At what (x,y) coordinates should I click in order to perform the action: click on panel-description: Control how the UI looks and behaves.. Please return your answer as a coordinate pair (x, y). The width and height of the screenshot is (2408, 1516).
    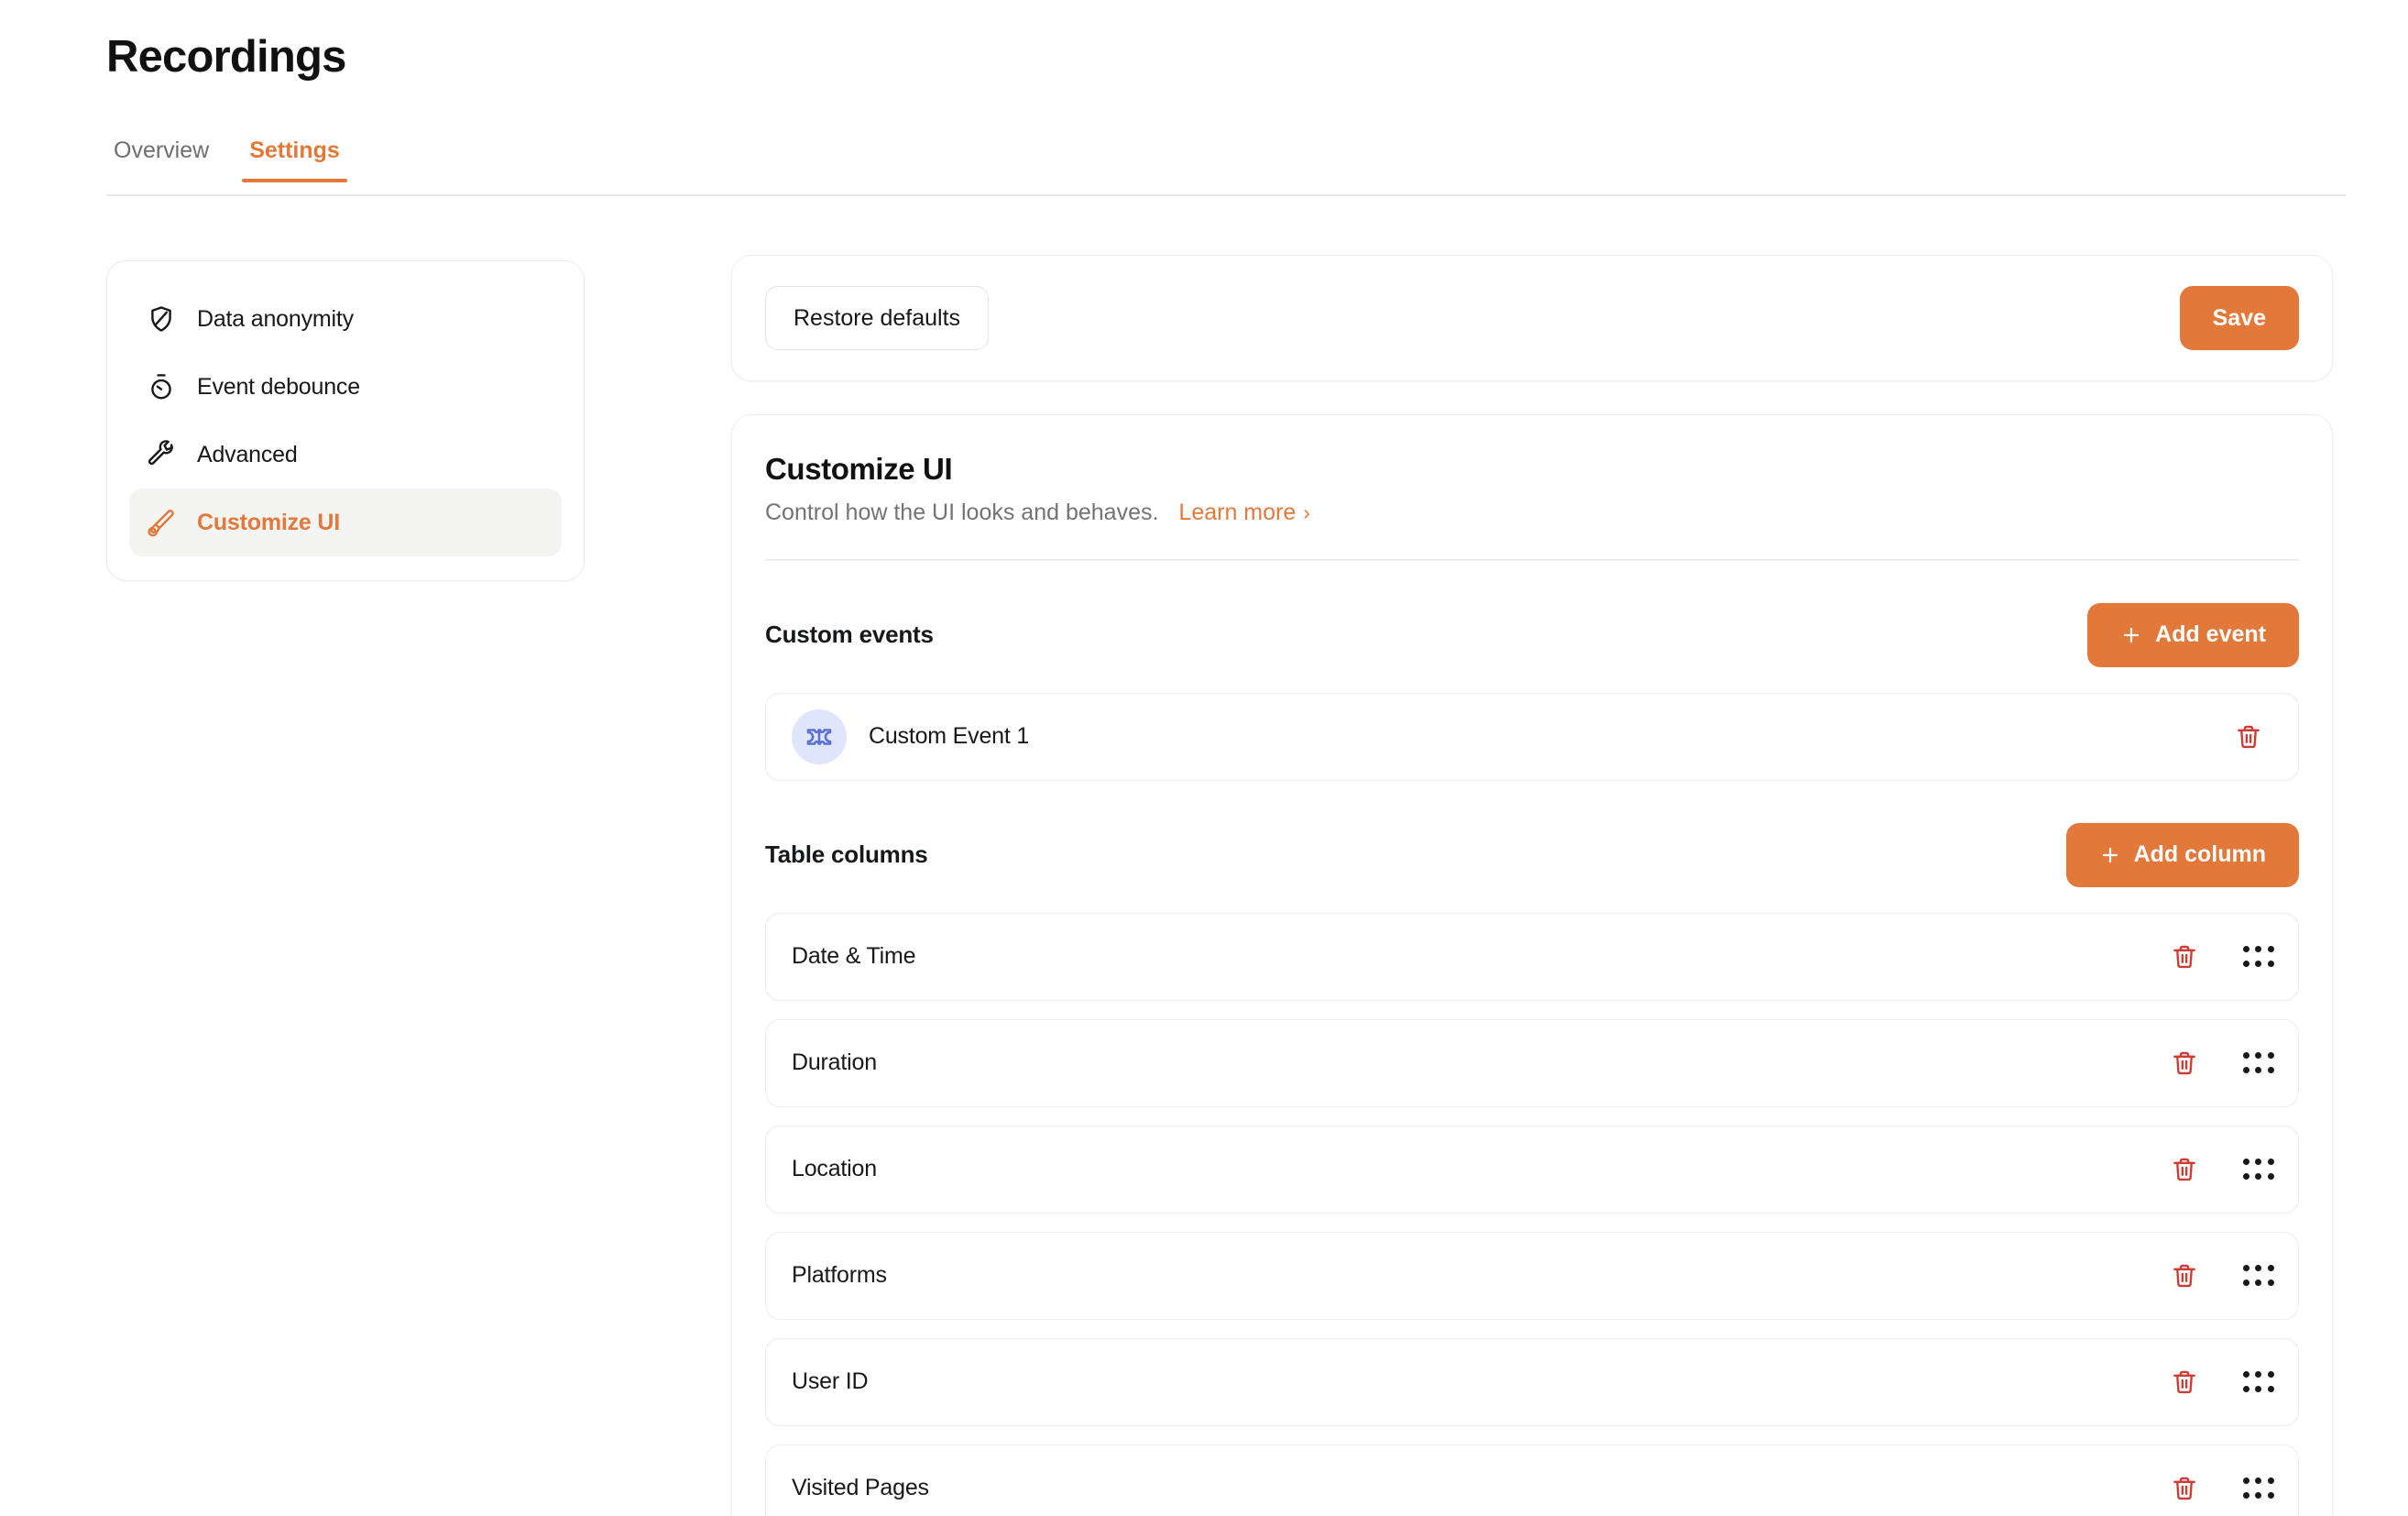
    Looking at the image, I should click on (962, 512).